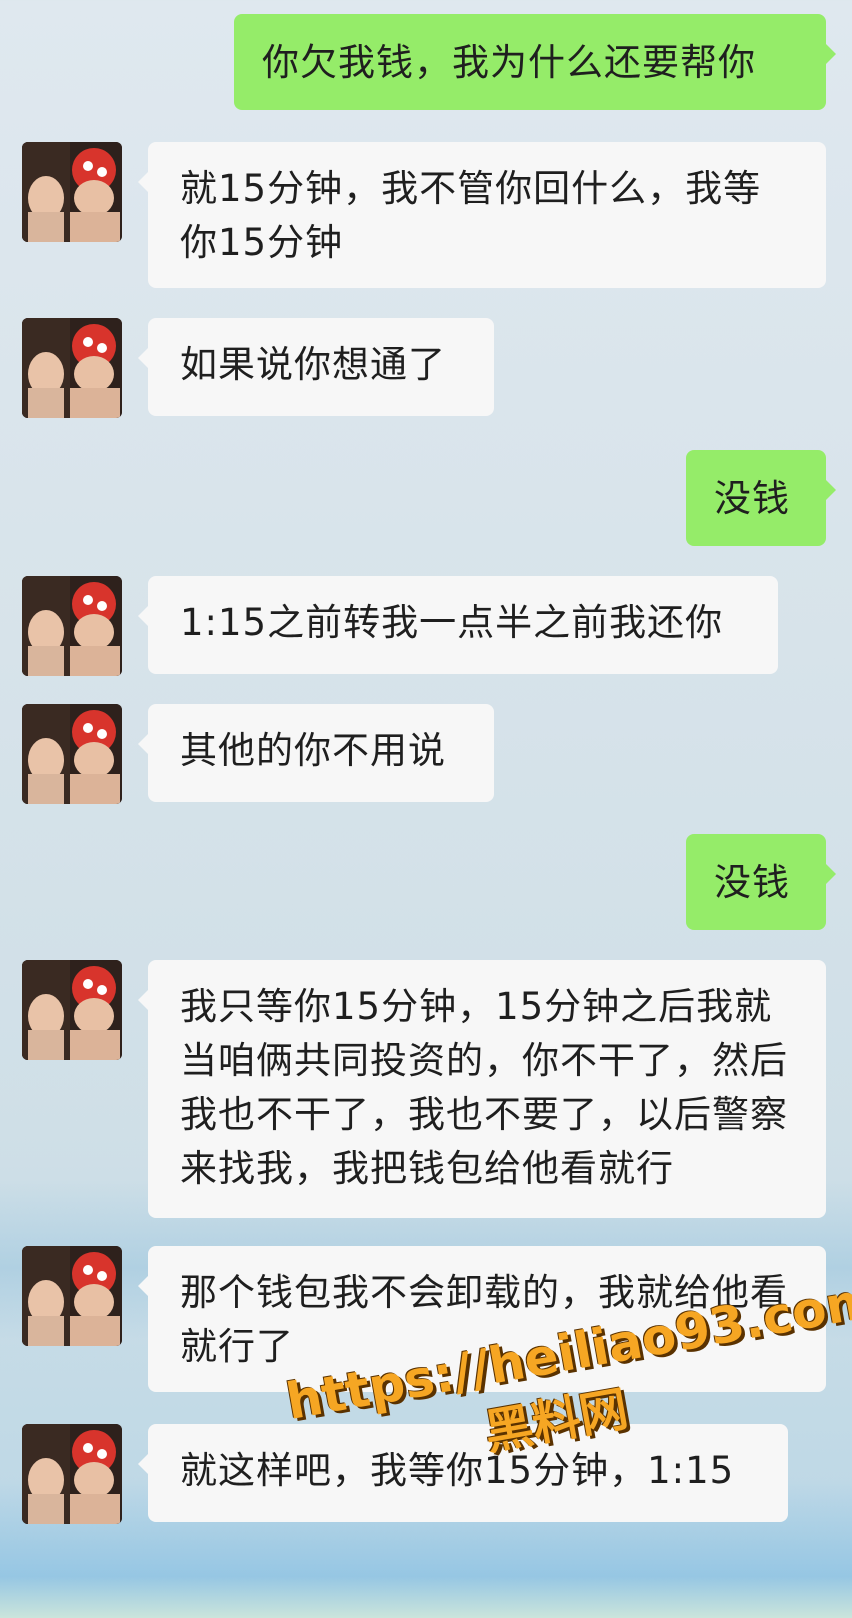 The height and width of the screenshot is (1618, 852). I want to click on message-text: 如果说你想通了, so click(313, 364).